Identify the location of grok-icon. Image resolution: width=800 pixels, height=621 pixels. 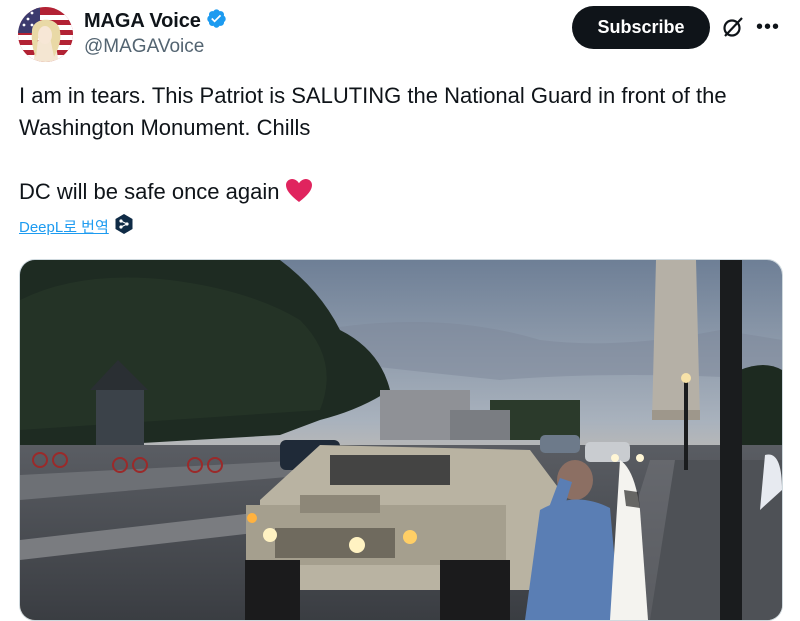
(733, 27).